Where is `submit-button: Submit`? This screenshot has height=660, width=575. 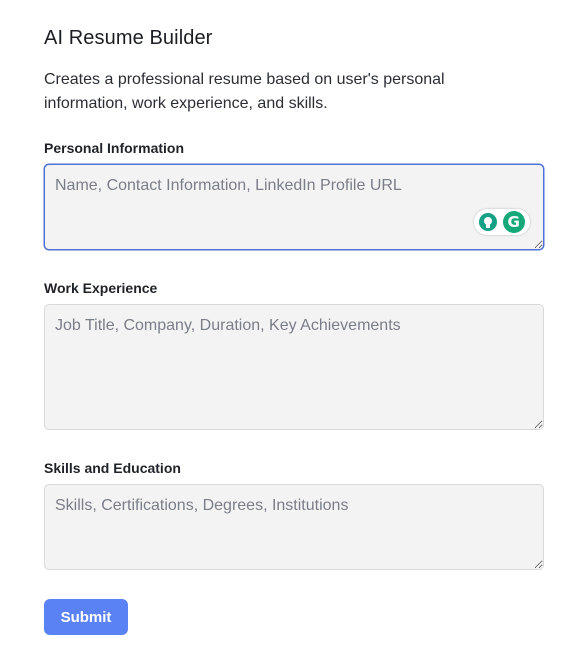 submit-button: Submit is located at coordinates (86, 617).